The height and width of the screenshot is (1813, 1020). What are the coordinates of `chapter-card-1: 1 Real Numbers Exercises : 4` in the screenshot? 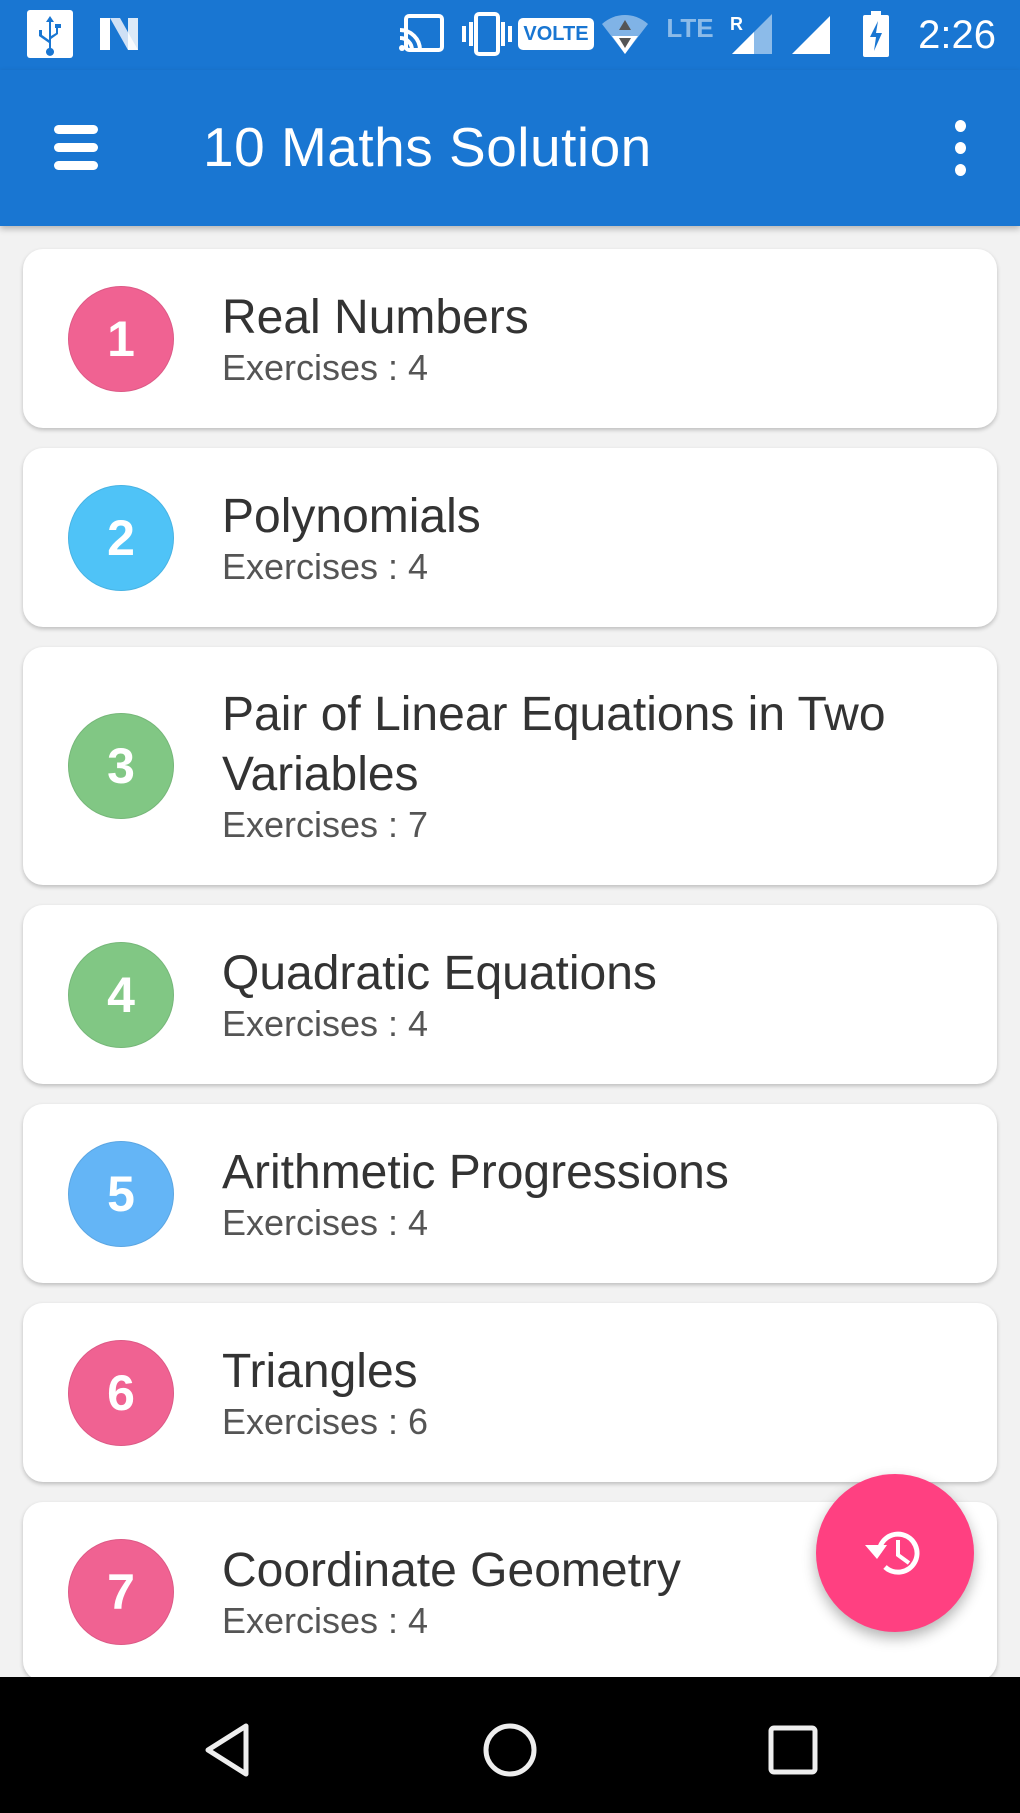 It's located at (510, 338).